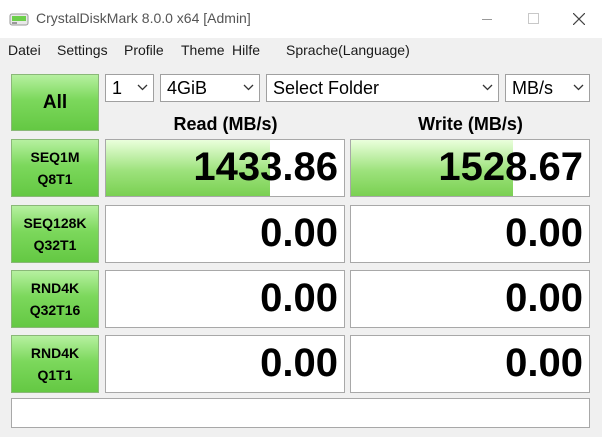 The image size is (602, 437). What do you see at coordinates (326, 88) in the screenshot?
I see `target-folder-value: Select Folder` at bounding box center [326, 88].